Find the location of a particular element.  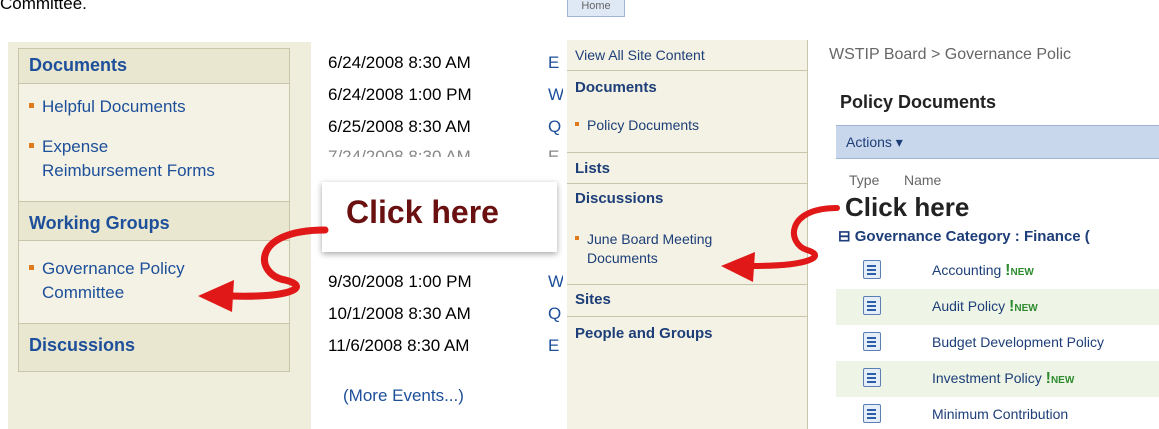

event-date-partial: 7/24/2008 8:30 AM is located at coordinates (399, 152).